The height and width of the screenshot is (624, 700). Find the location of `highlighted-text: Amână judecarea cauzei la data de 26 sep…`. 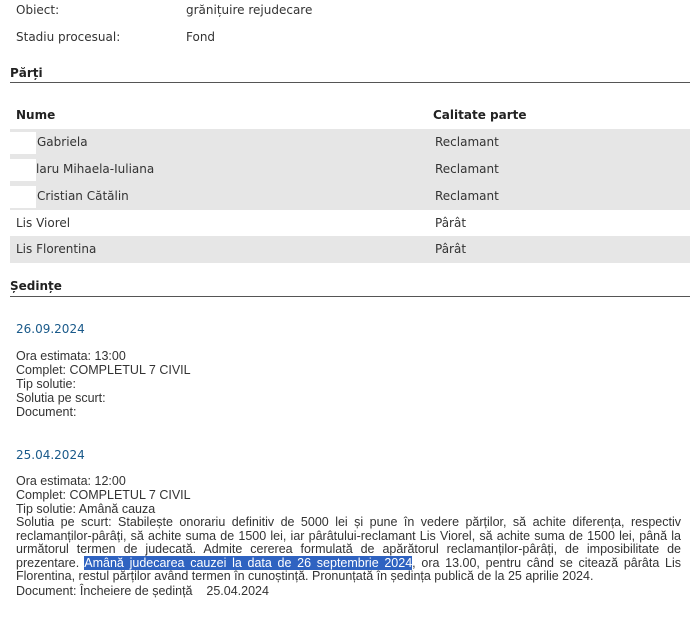

highlighted-text: Amână judecarea cauzei la data de 26 sep… is located at coordinates (248, 562).